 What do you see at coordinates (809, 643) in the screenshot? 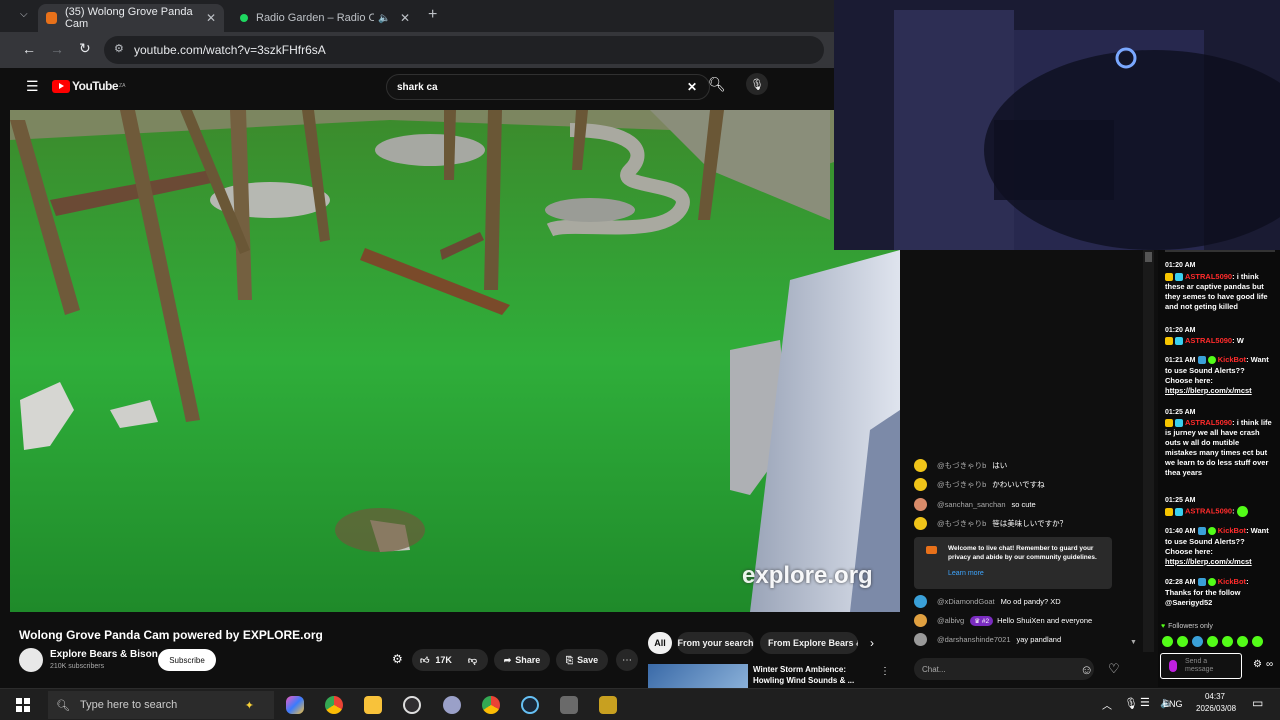
I see `filter-chip-channel: From Explore Bears & B` at bounding box center [809, 643].